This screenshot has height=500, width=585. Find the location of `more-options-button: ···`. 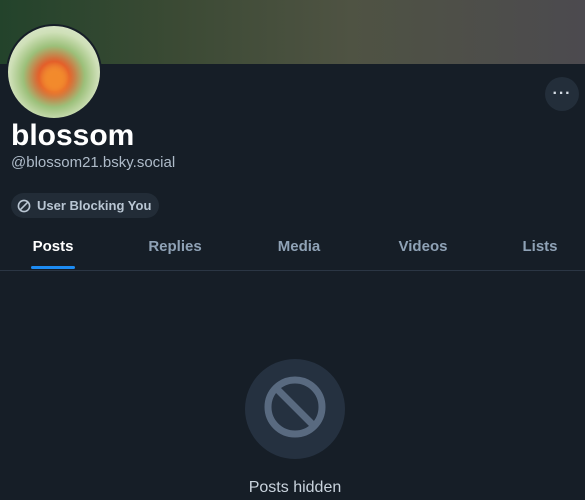

more-options-button: ··· is located at coordinates (562, 94).